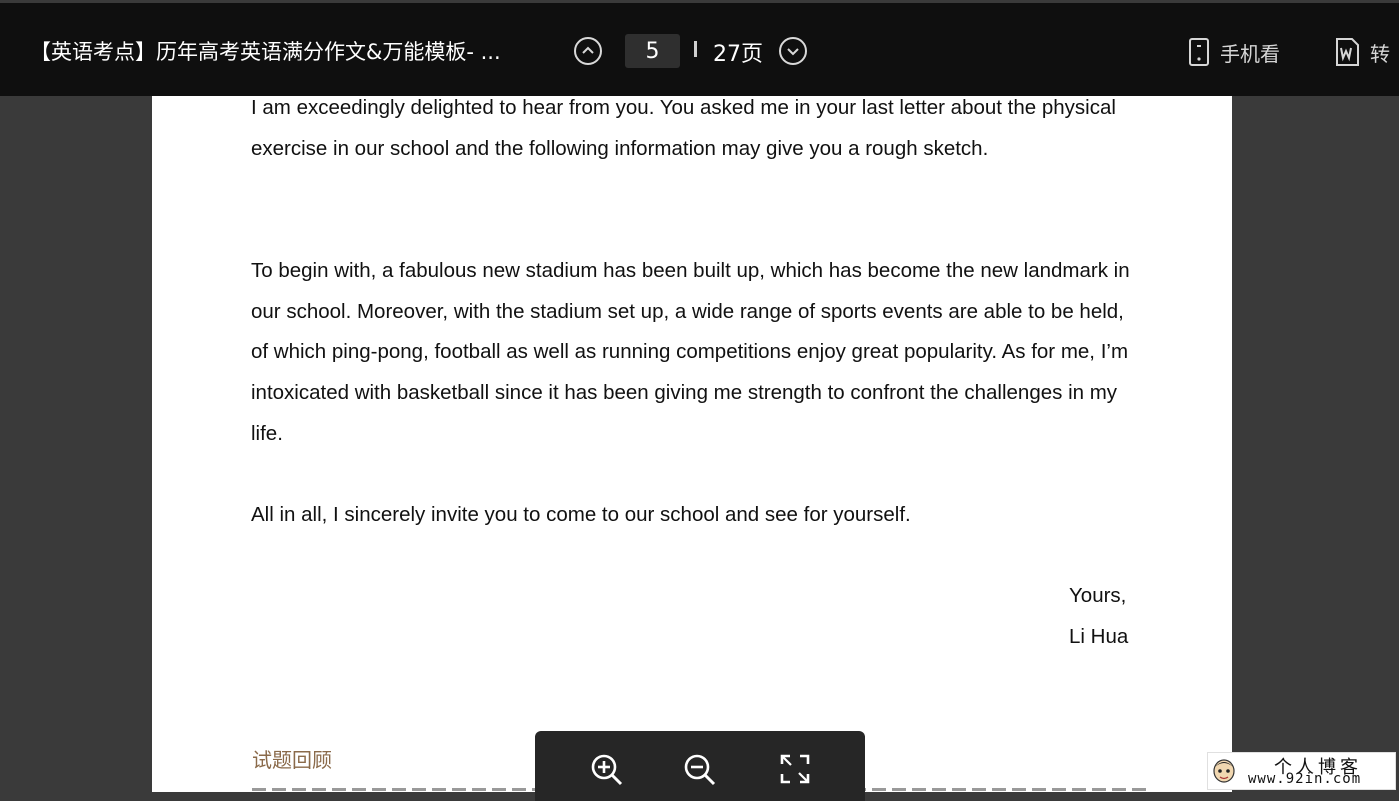  Describe the element at coordinates (1305, 779) in the screenshot. I see `watermark-url: www.92in.com` at that location.